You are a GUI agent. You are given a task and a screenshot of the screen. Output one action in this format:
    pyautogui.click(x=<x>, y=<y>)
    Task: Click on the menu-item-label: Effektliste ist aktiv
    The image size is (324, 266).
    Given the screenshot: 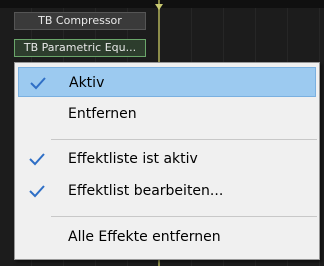 What is the action you would take?
    pyautogui.click(x=133, y=159)
    